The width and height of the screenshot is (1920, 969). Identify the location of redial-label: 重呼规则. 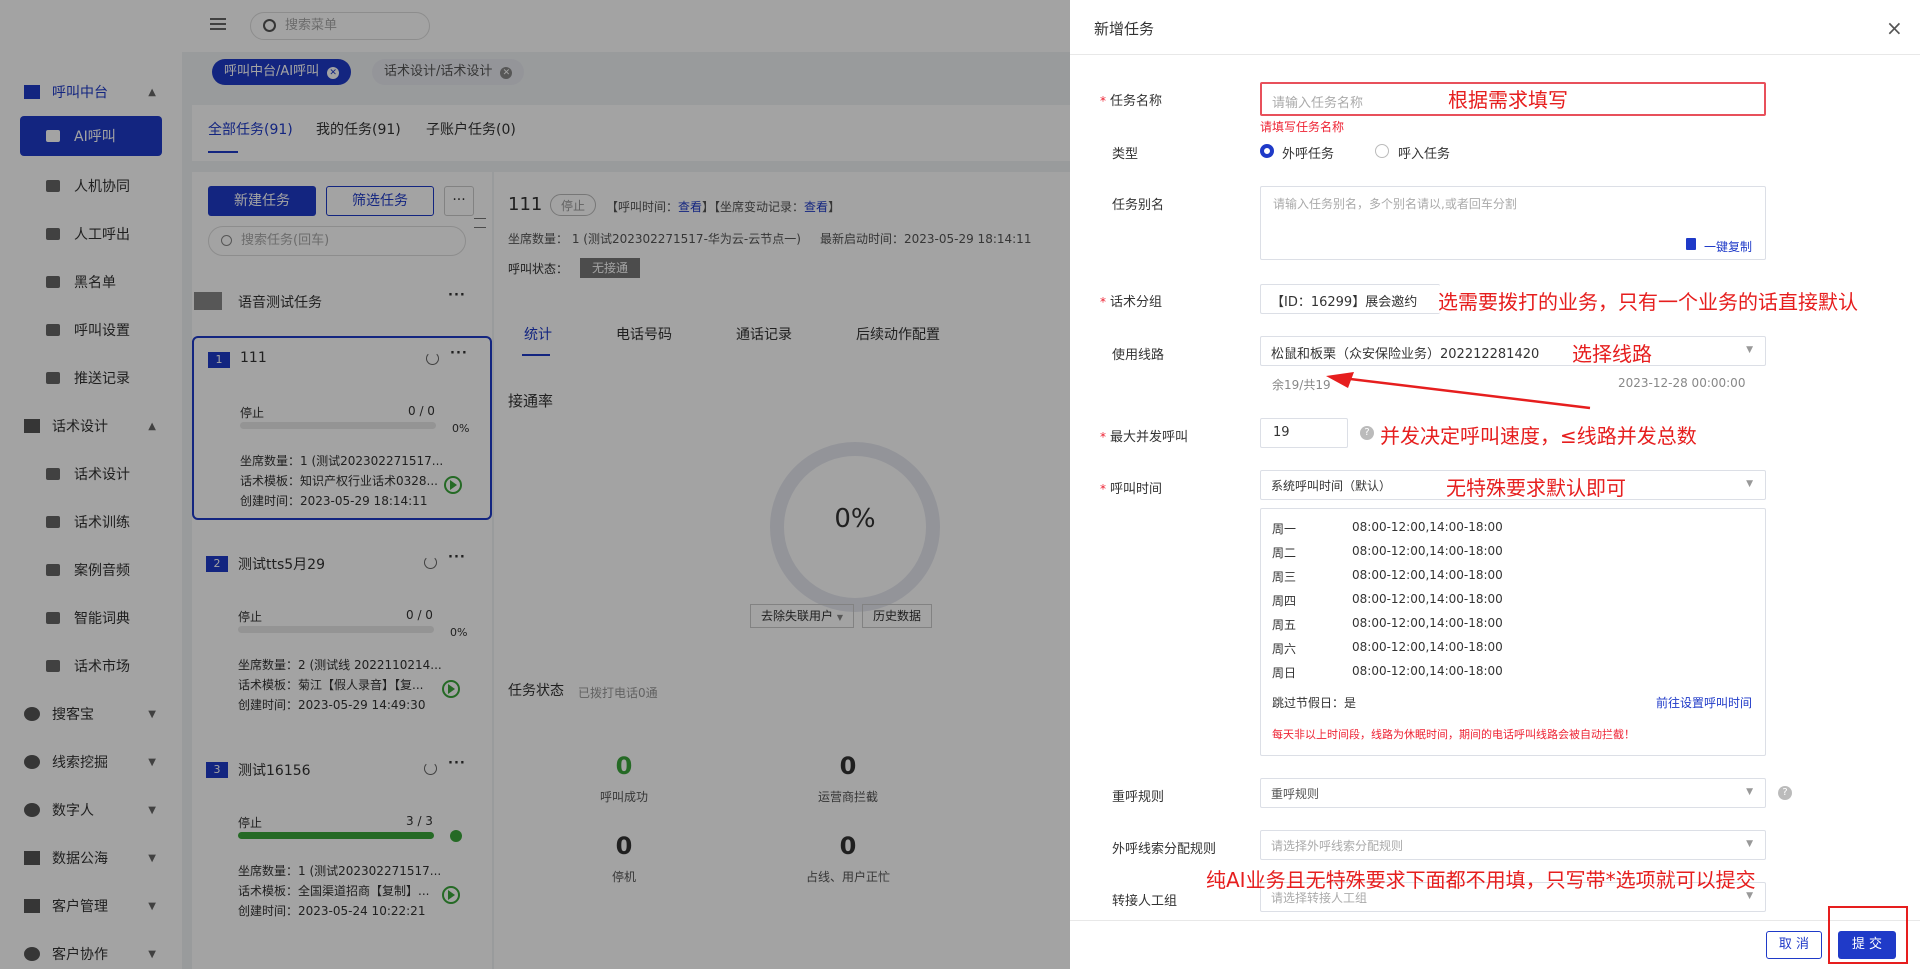
(1138, 797).